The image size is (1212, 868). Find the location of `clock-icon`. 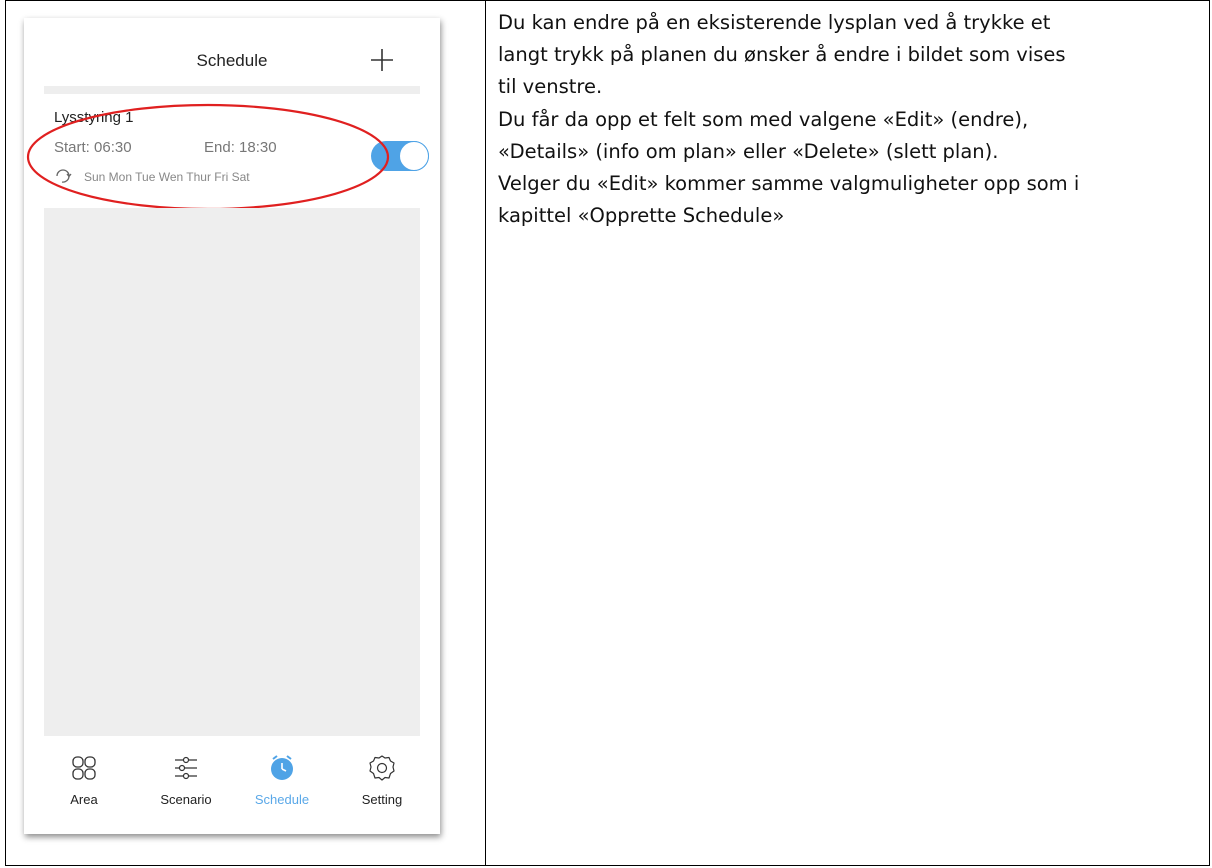

clock-icon is located at coordinates (282, 767).